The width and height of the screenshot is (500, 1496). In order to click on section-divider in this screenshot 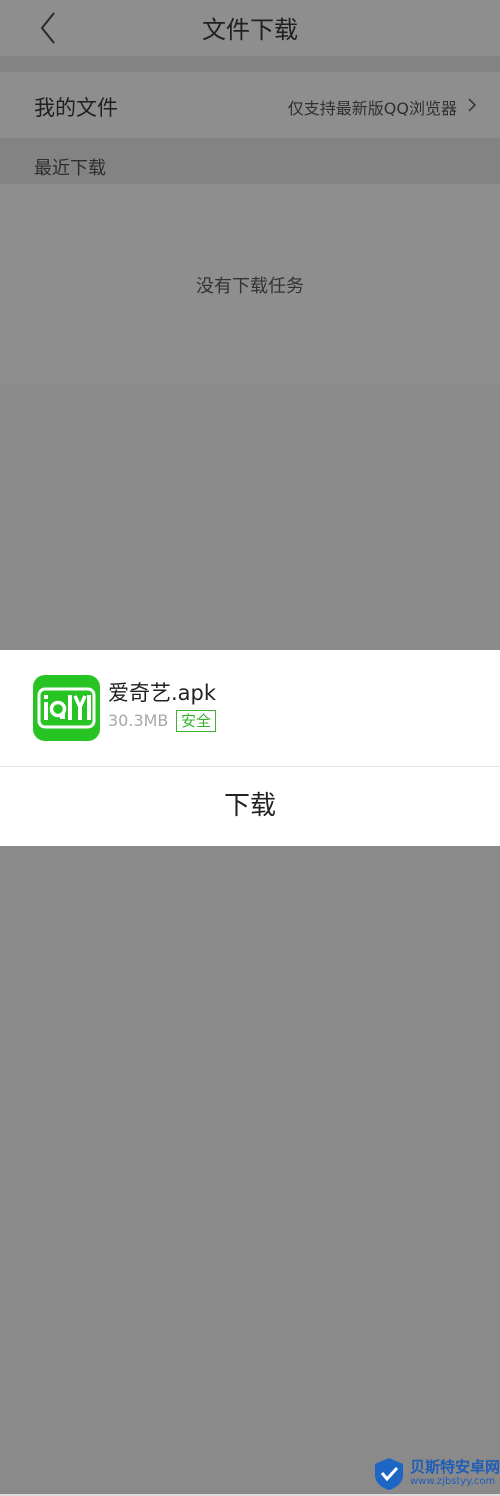, I will do `click(250, 64)`.